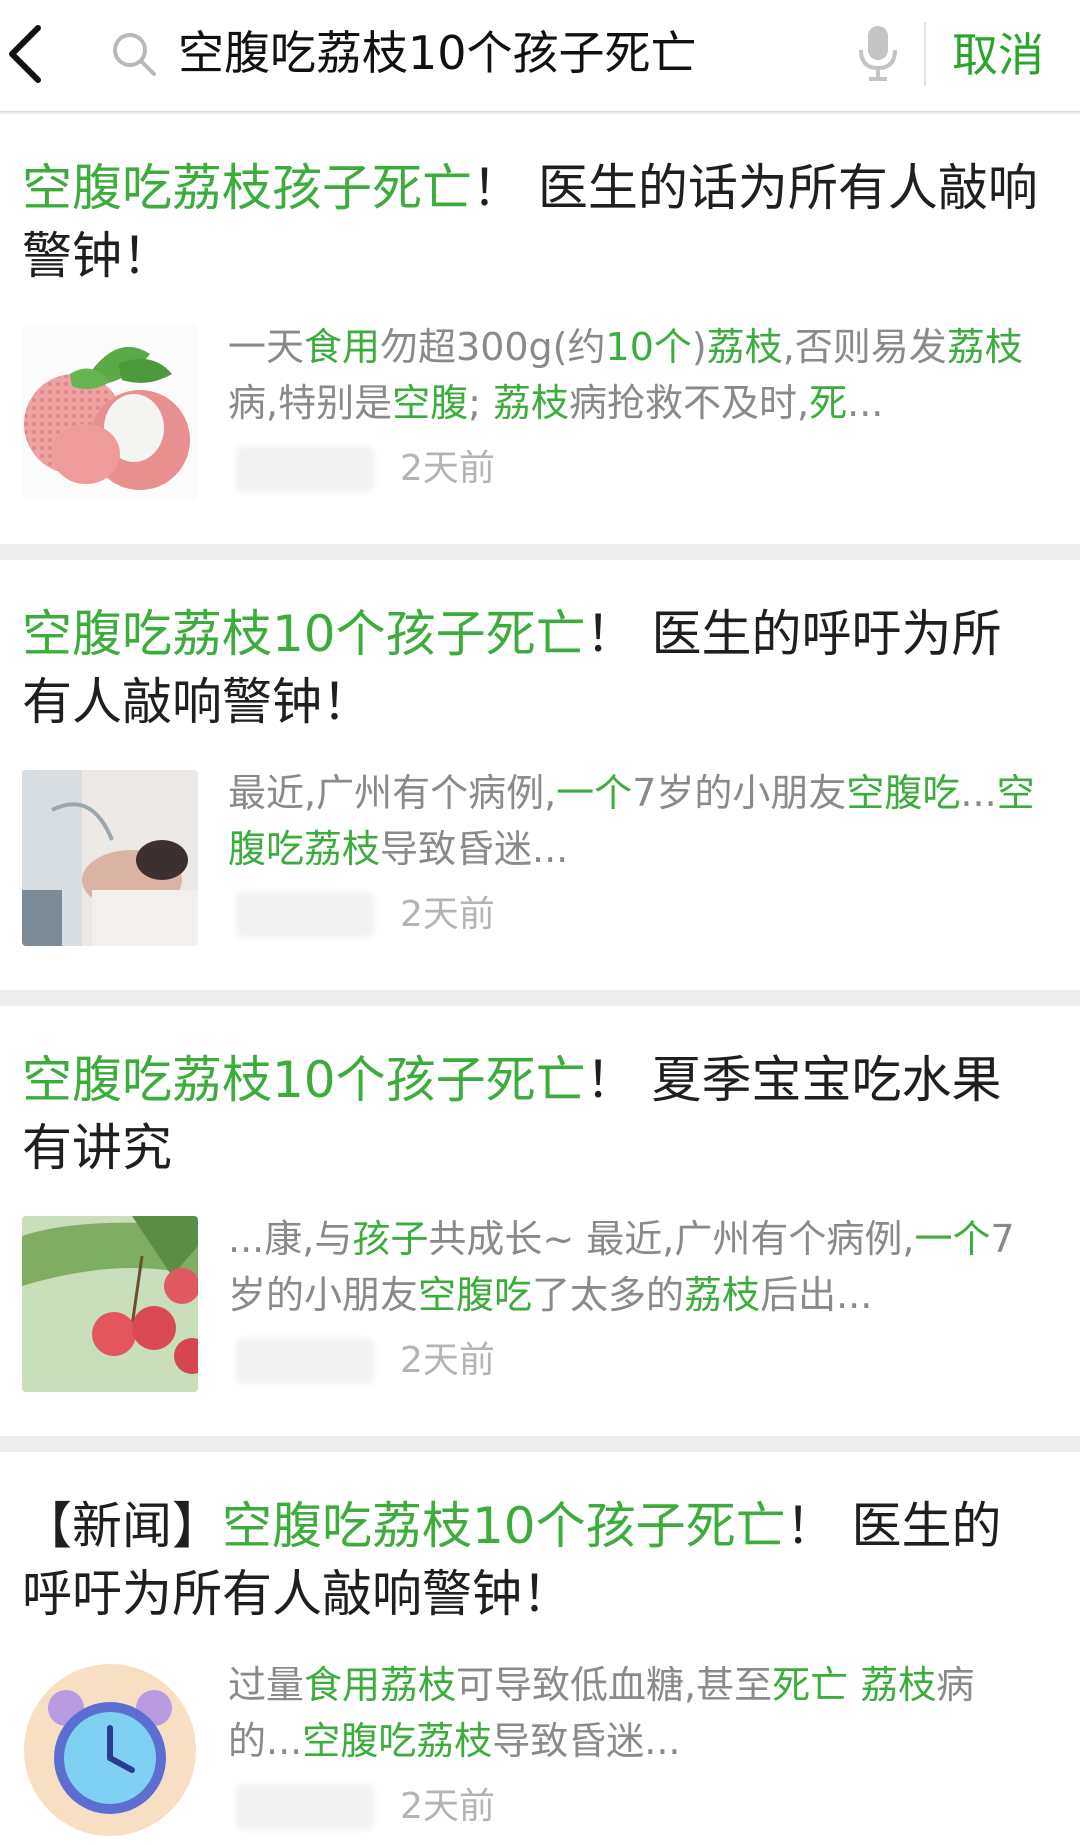 This screenshot has width=1080, height=1845. Describe the element at coordinates (475, 1295) in the screenshot. I see `highlighted-keyword: 空腹吃` at that location.